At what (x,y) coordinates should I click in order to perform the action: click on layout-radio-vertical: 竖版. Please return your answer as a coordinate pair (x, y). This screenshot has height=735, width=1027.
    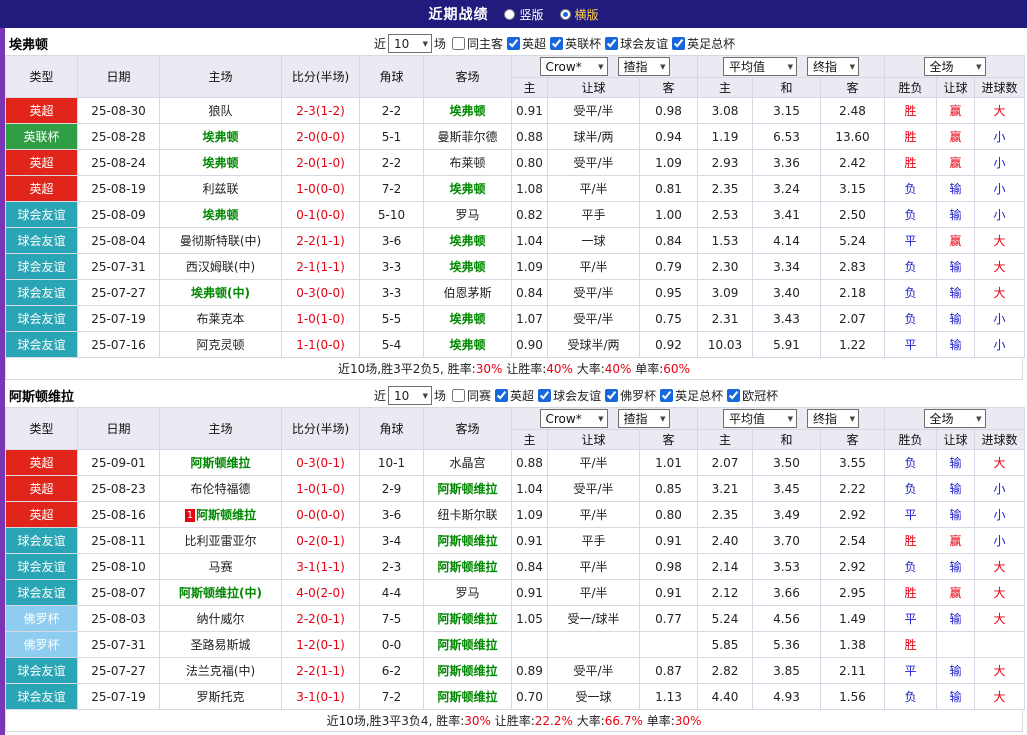
    Looking at the image, I should click on (524, 14).